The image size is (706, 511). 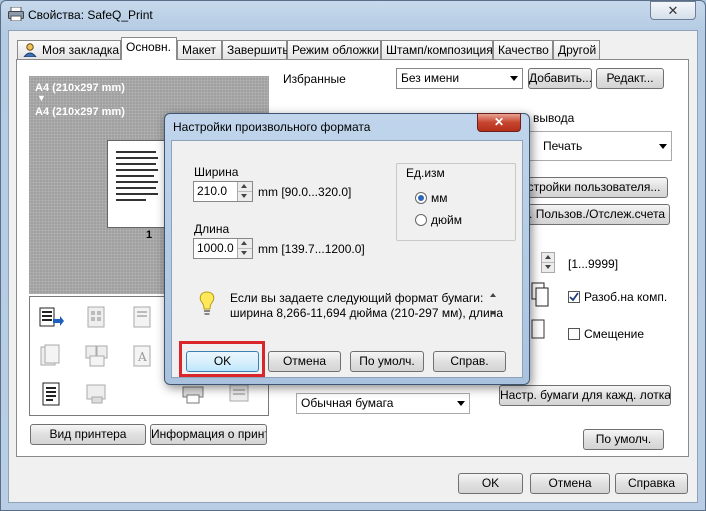 What do you see at coordinates (88, 434) in the screenshot?
I see `printer-view-button: Вид принтера` at bounding box center [88, 434].